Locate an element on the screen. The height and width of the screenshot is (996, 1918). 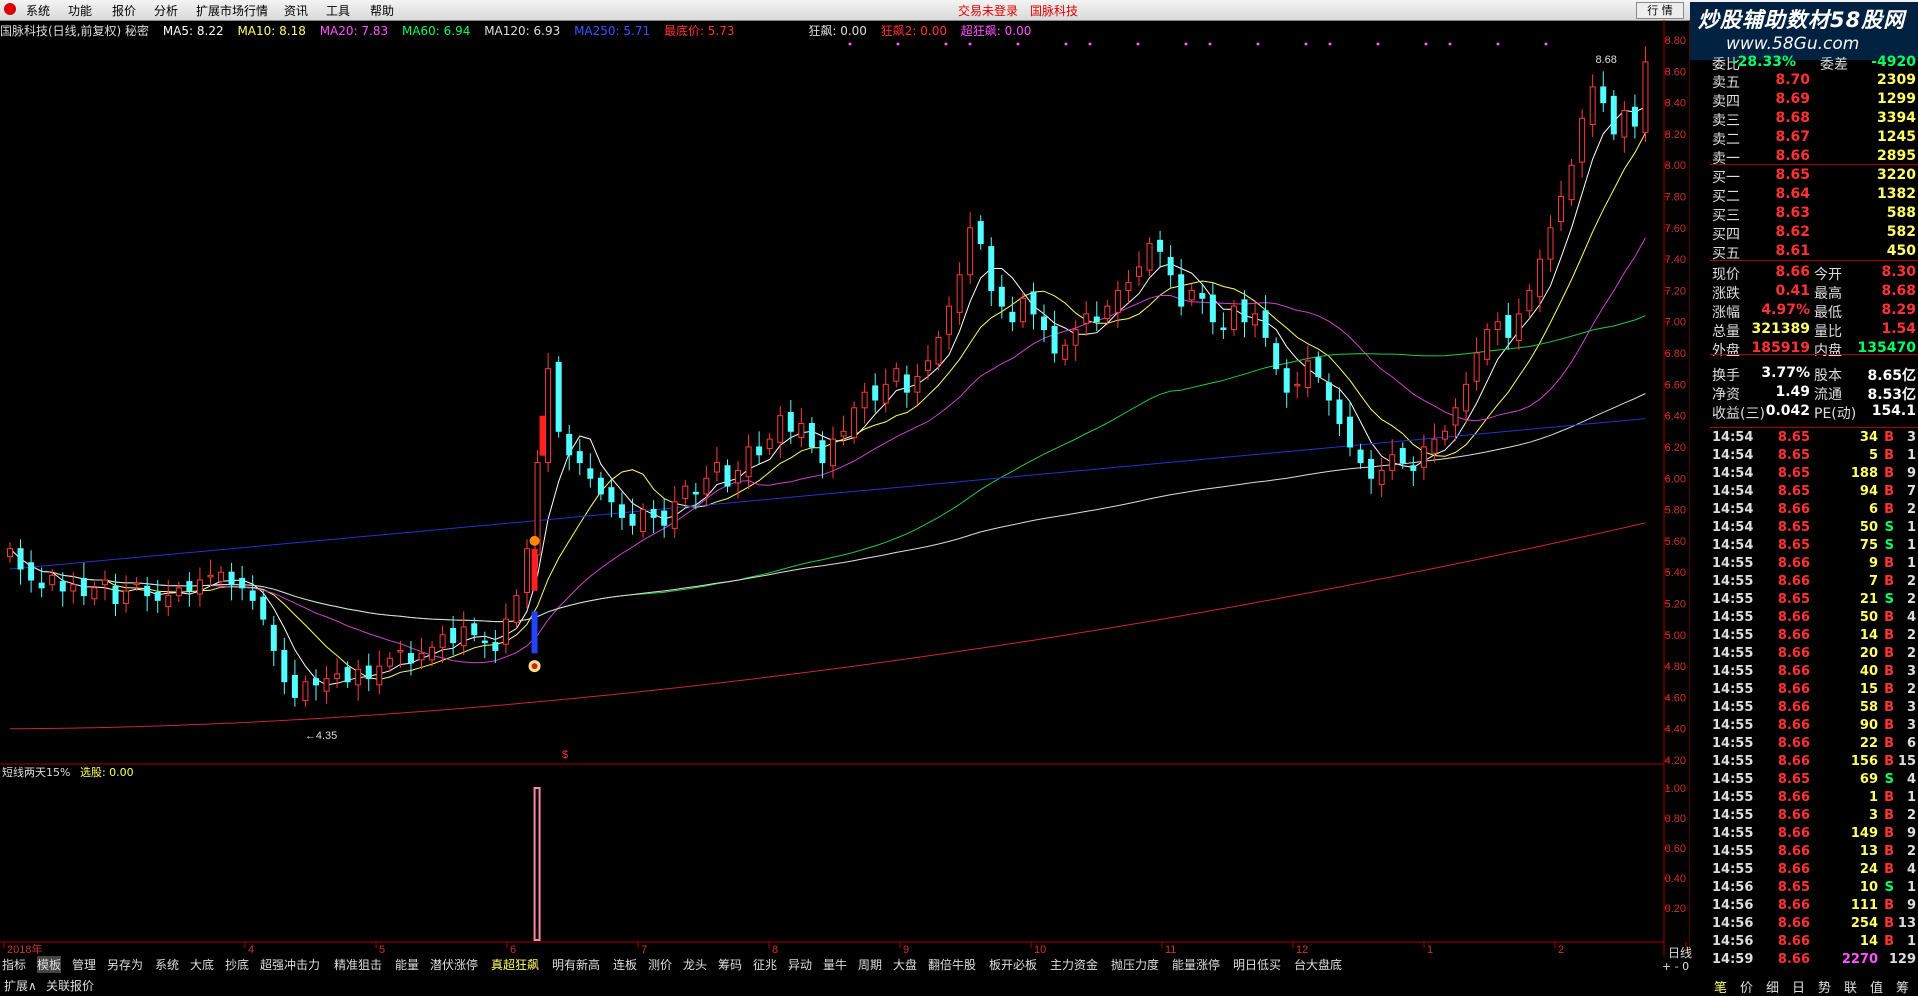
quote-panel-tab: 联 is located at coordinates (1850, 986).